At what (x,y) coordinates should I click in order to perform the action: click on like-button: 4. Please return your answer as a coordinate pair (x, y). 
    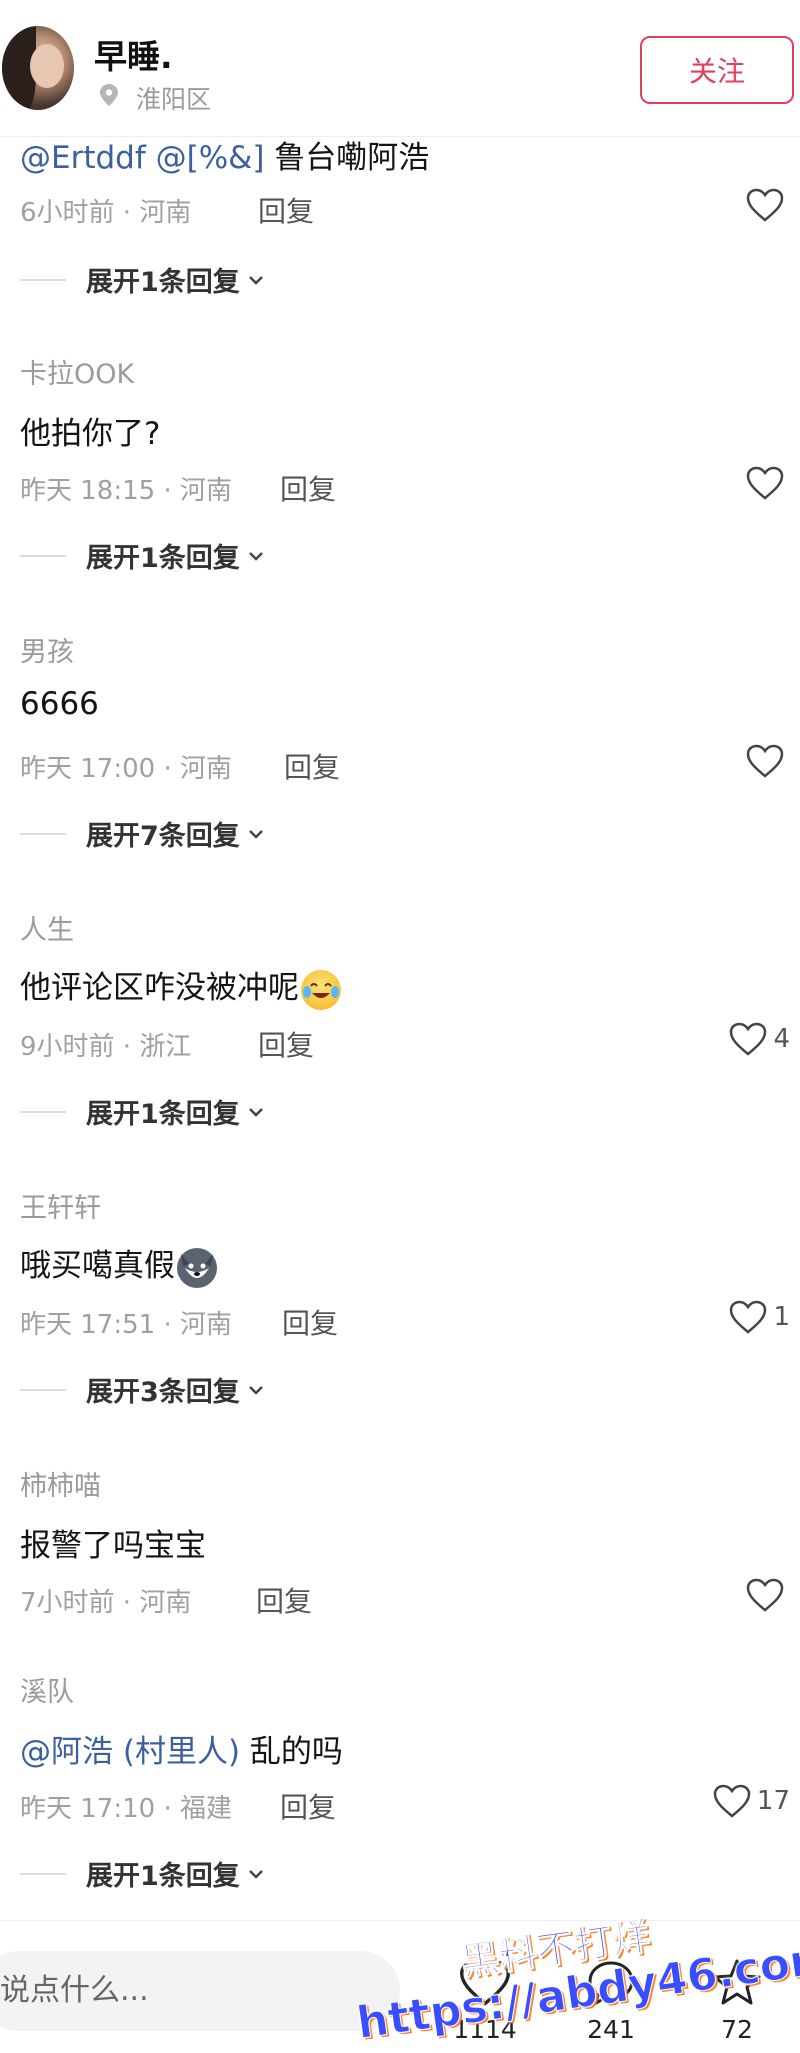
    Looking at the image, I should click on (759, 1039).